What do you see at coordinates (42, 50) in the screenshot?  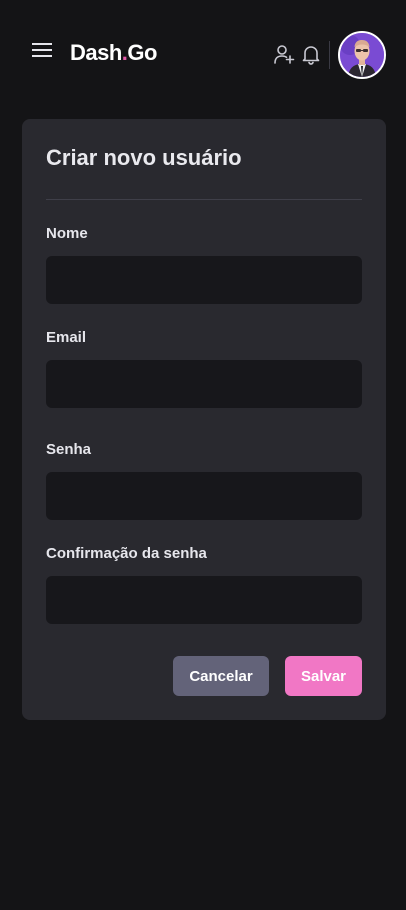 I see `hamburger-menu-icon` at bounding box center [42, 50].